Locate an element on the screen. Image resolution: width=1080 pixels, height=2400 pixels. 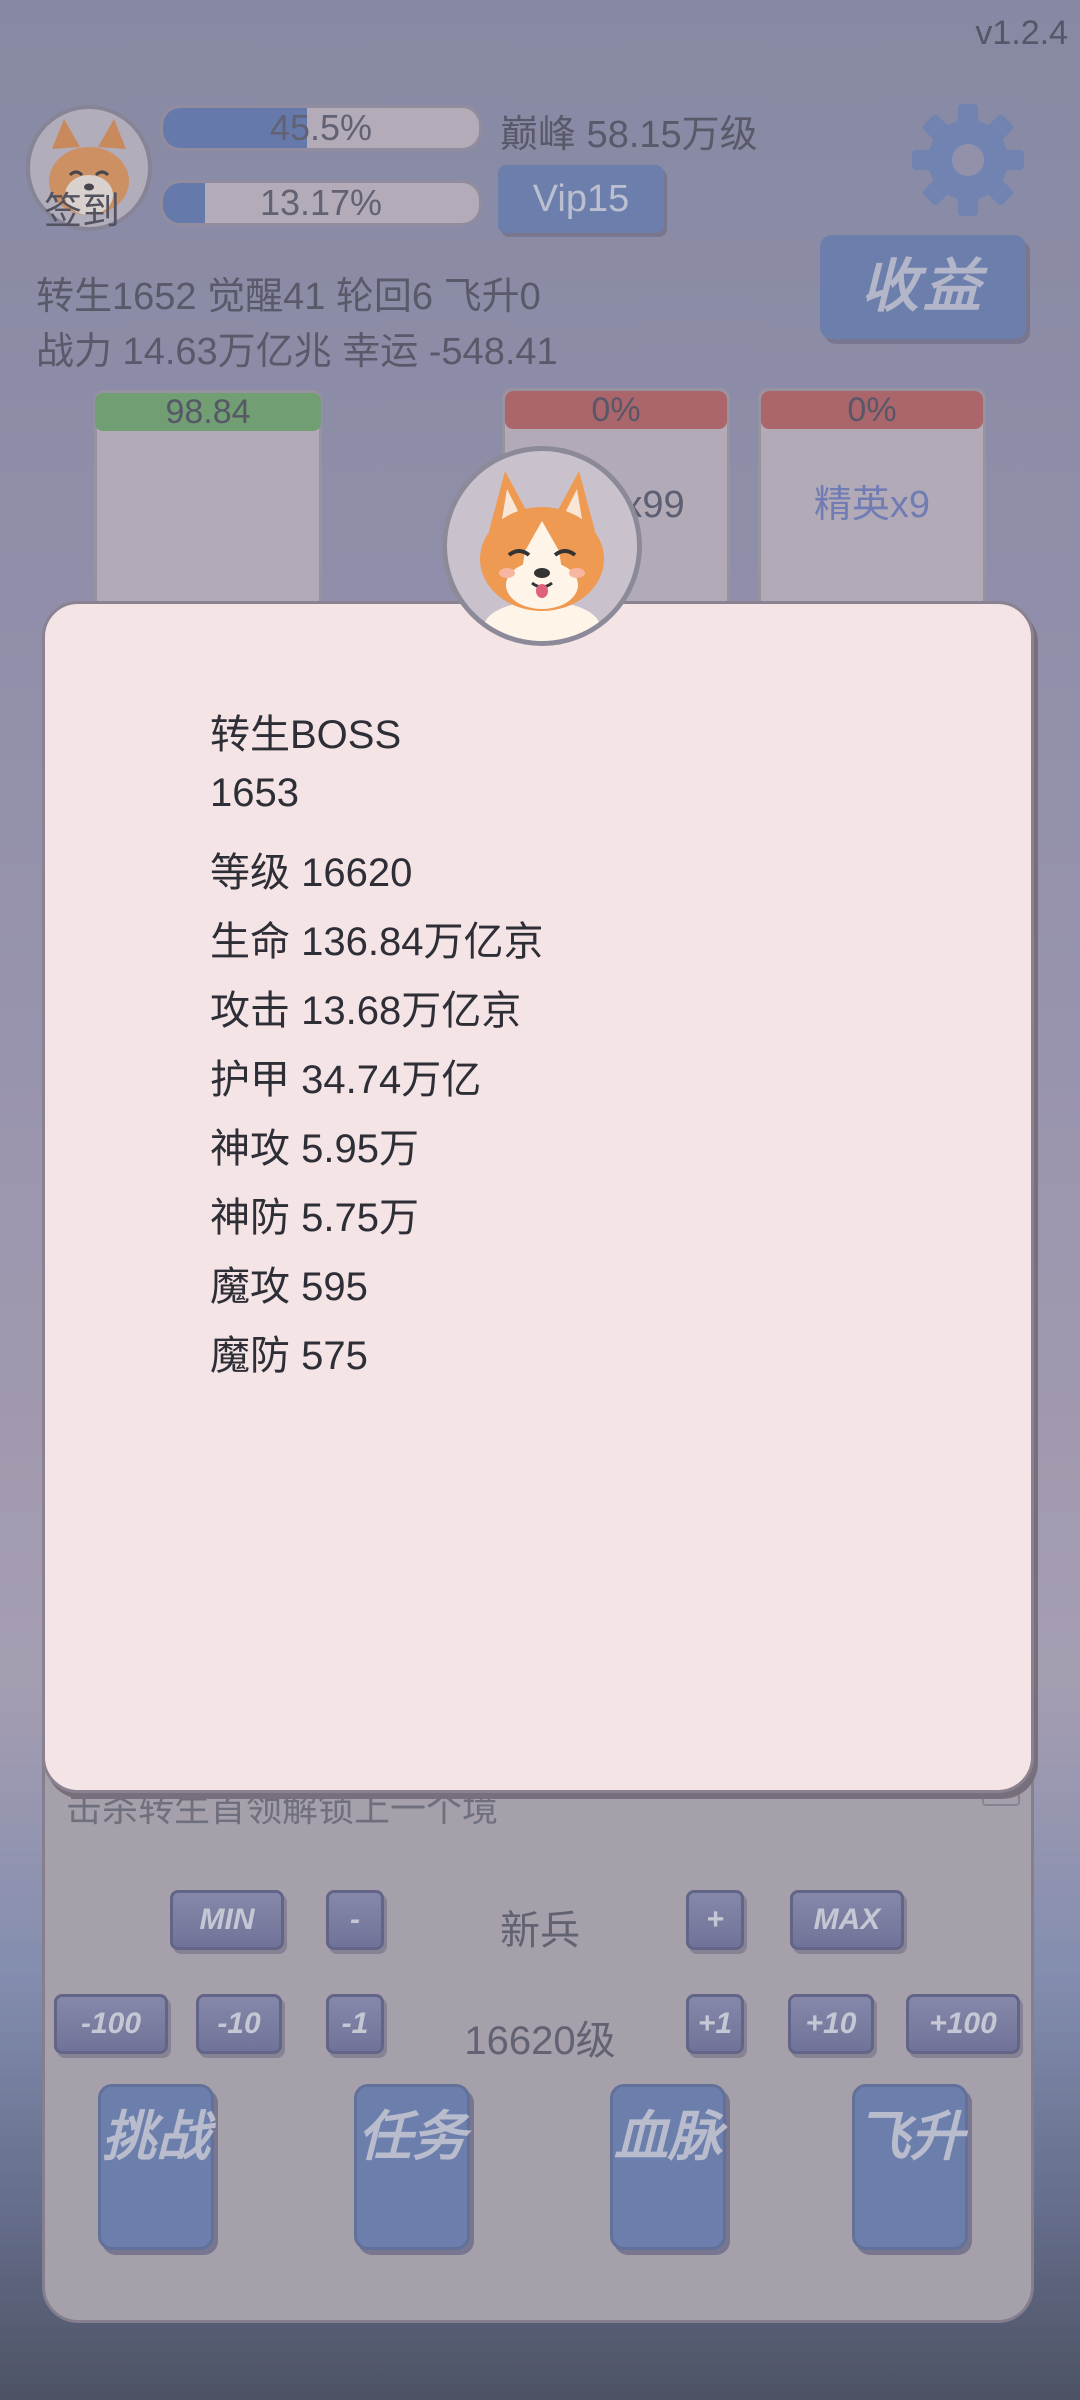
max-button: MAX is located at coordinates (847, 1920).